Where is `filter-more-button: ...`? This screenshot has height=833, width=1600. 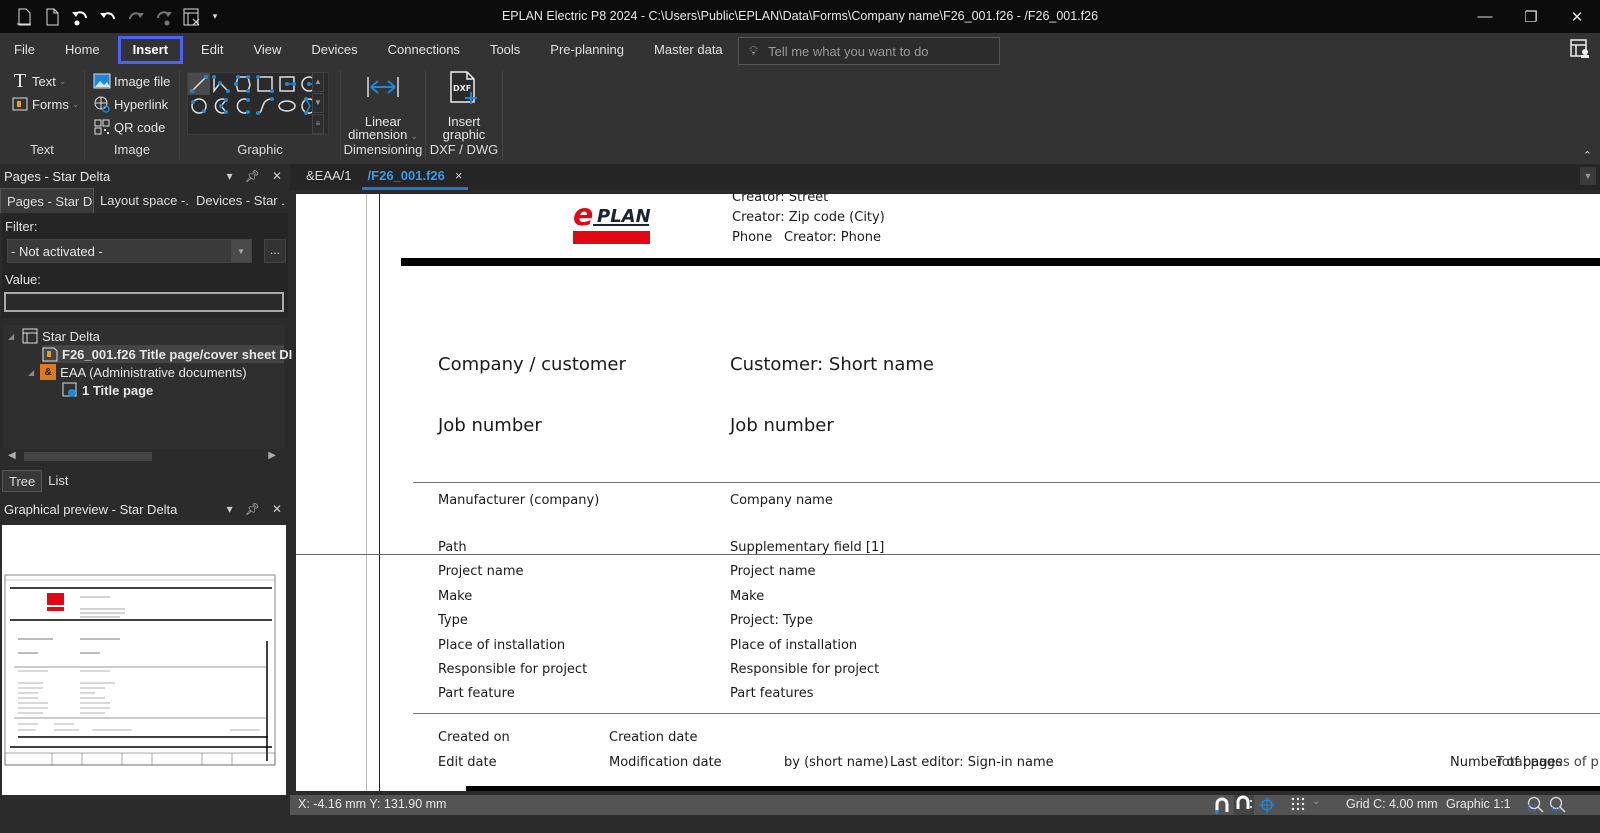
filter-more-button: ... is located at coordinates (275, 251).